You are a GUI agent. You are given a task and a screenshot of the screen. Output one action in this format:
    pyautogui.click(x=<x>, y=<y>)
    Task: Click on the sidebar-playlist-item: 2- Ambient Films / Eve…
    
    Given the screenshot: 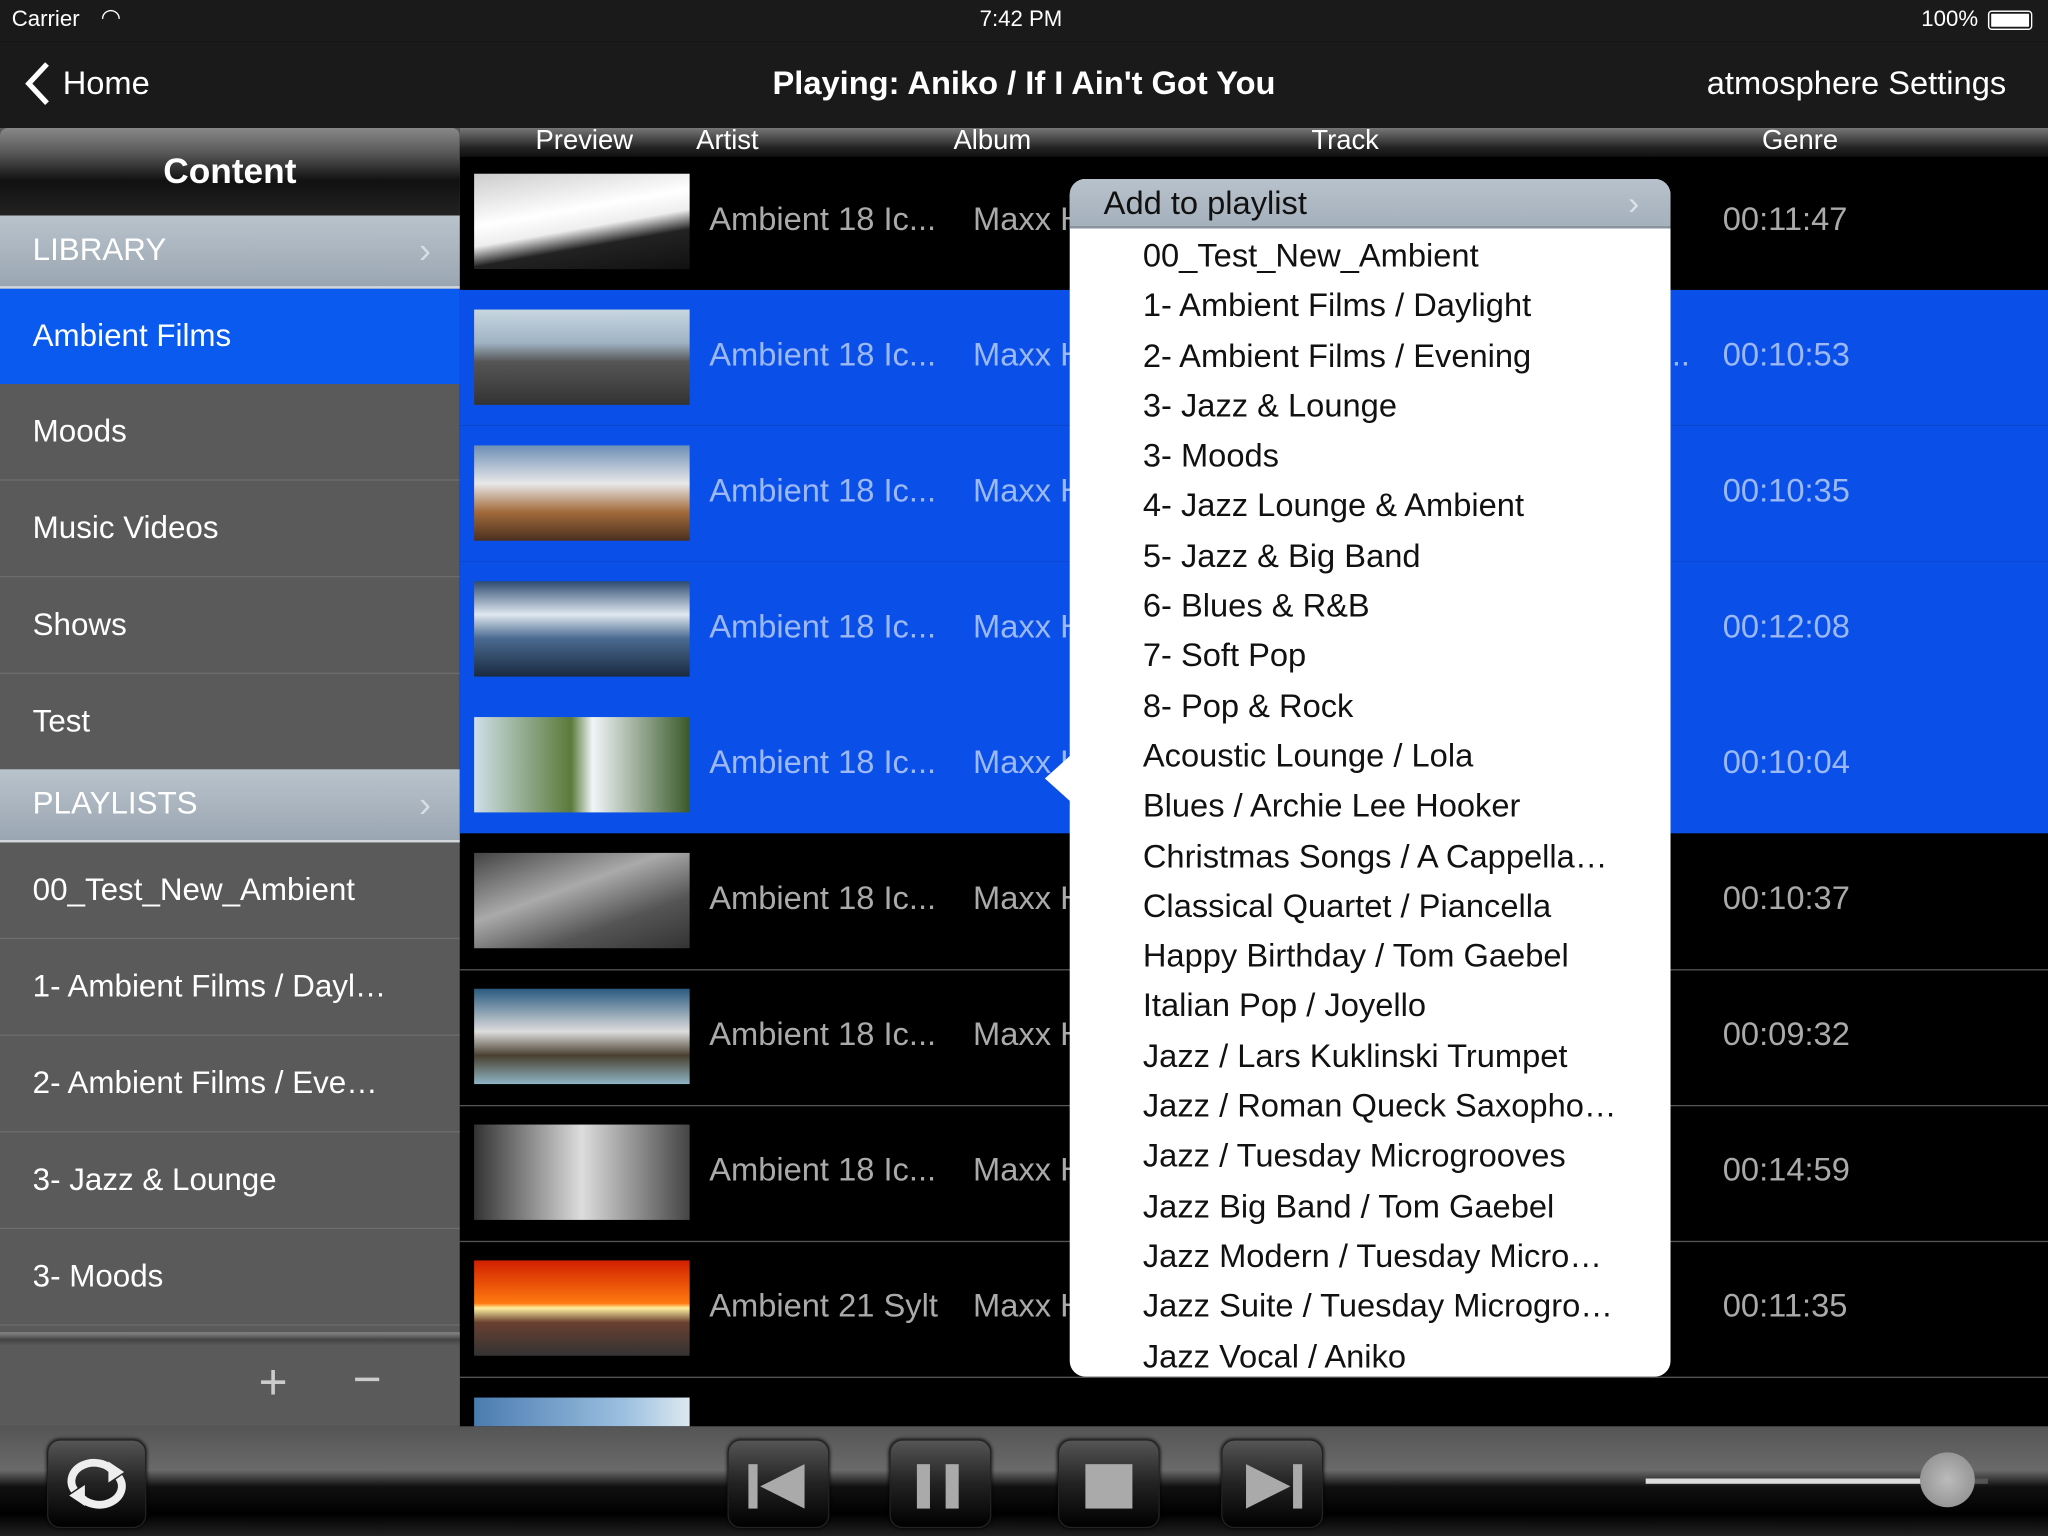 What is the action you would take?
    pyautogui.click(x=230, y=1084)
    